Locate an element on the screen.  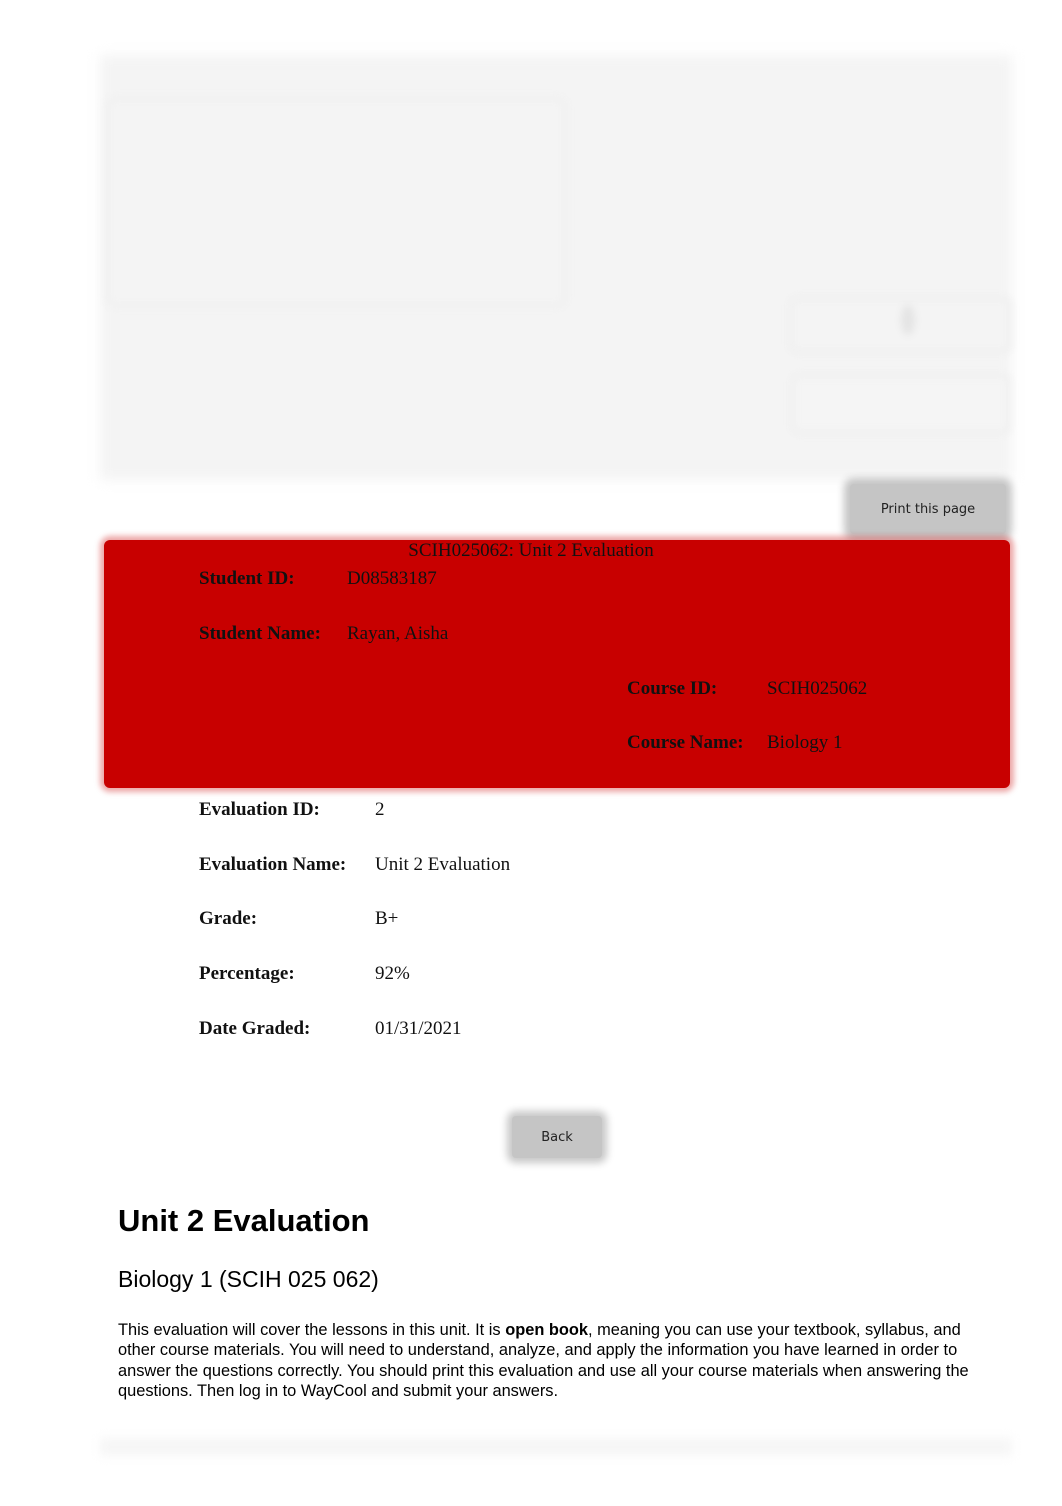
percentage-value: 92% is located at coordinates (392, 973).